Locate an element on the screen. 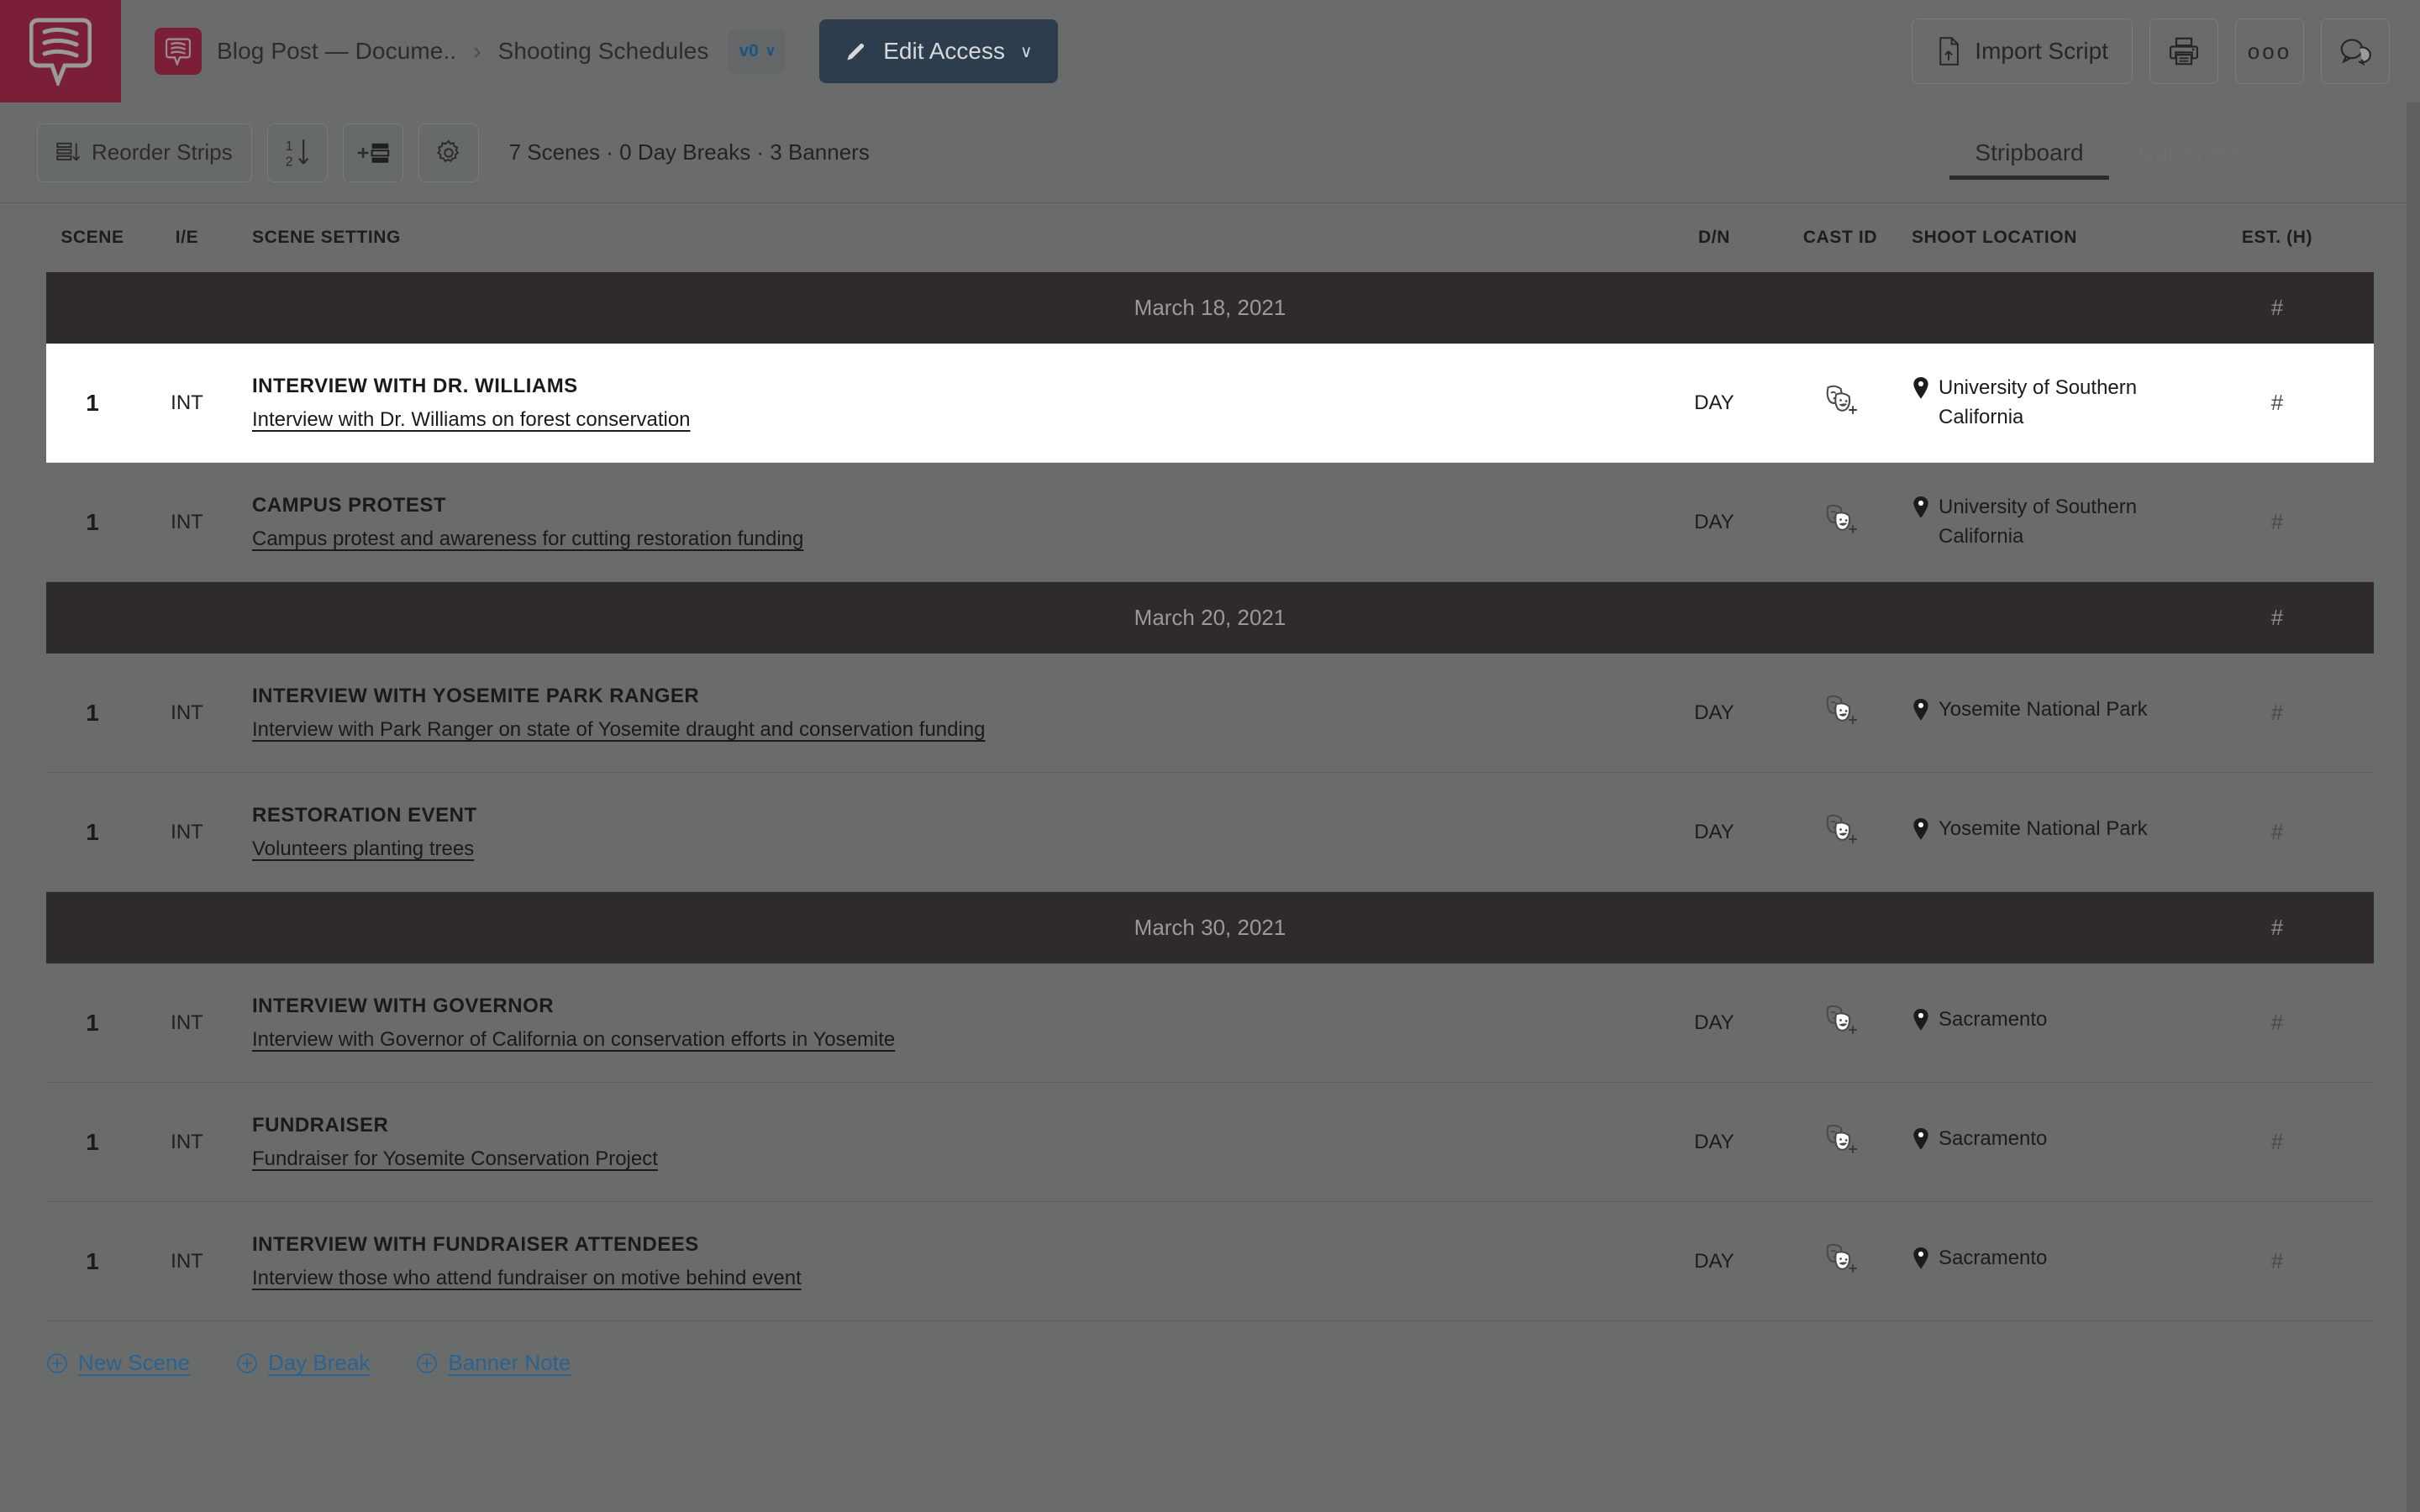  chevron-down-icon: ∨ is located at coordinates (770, 51).